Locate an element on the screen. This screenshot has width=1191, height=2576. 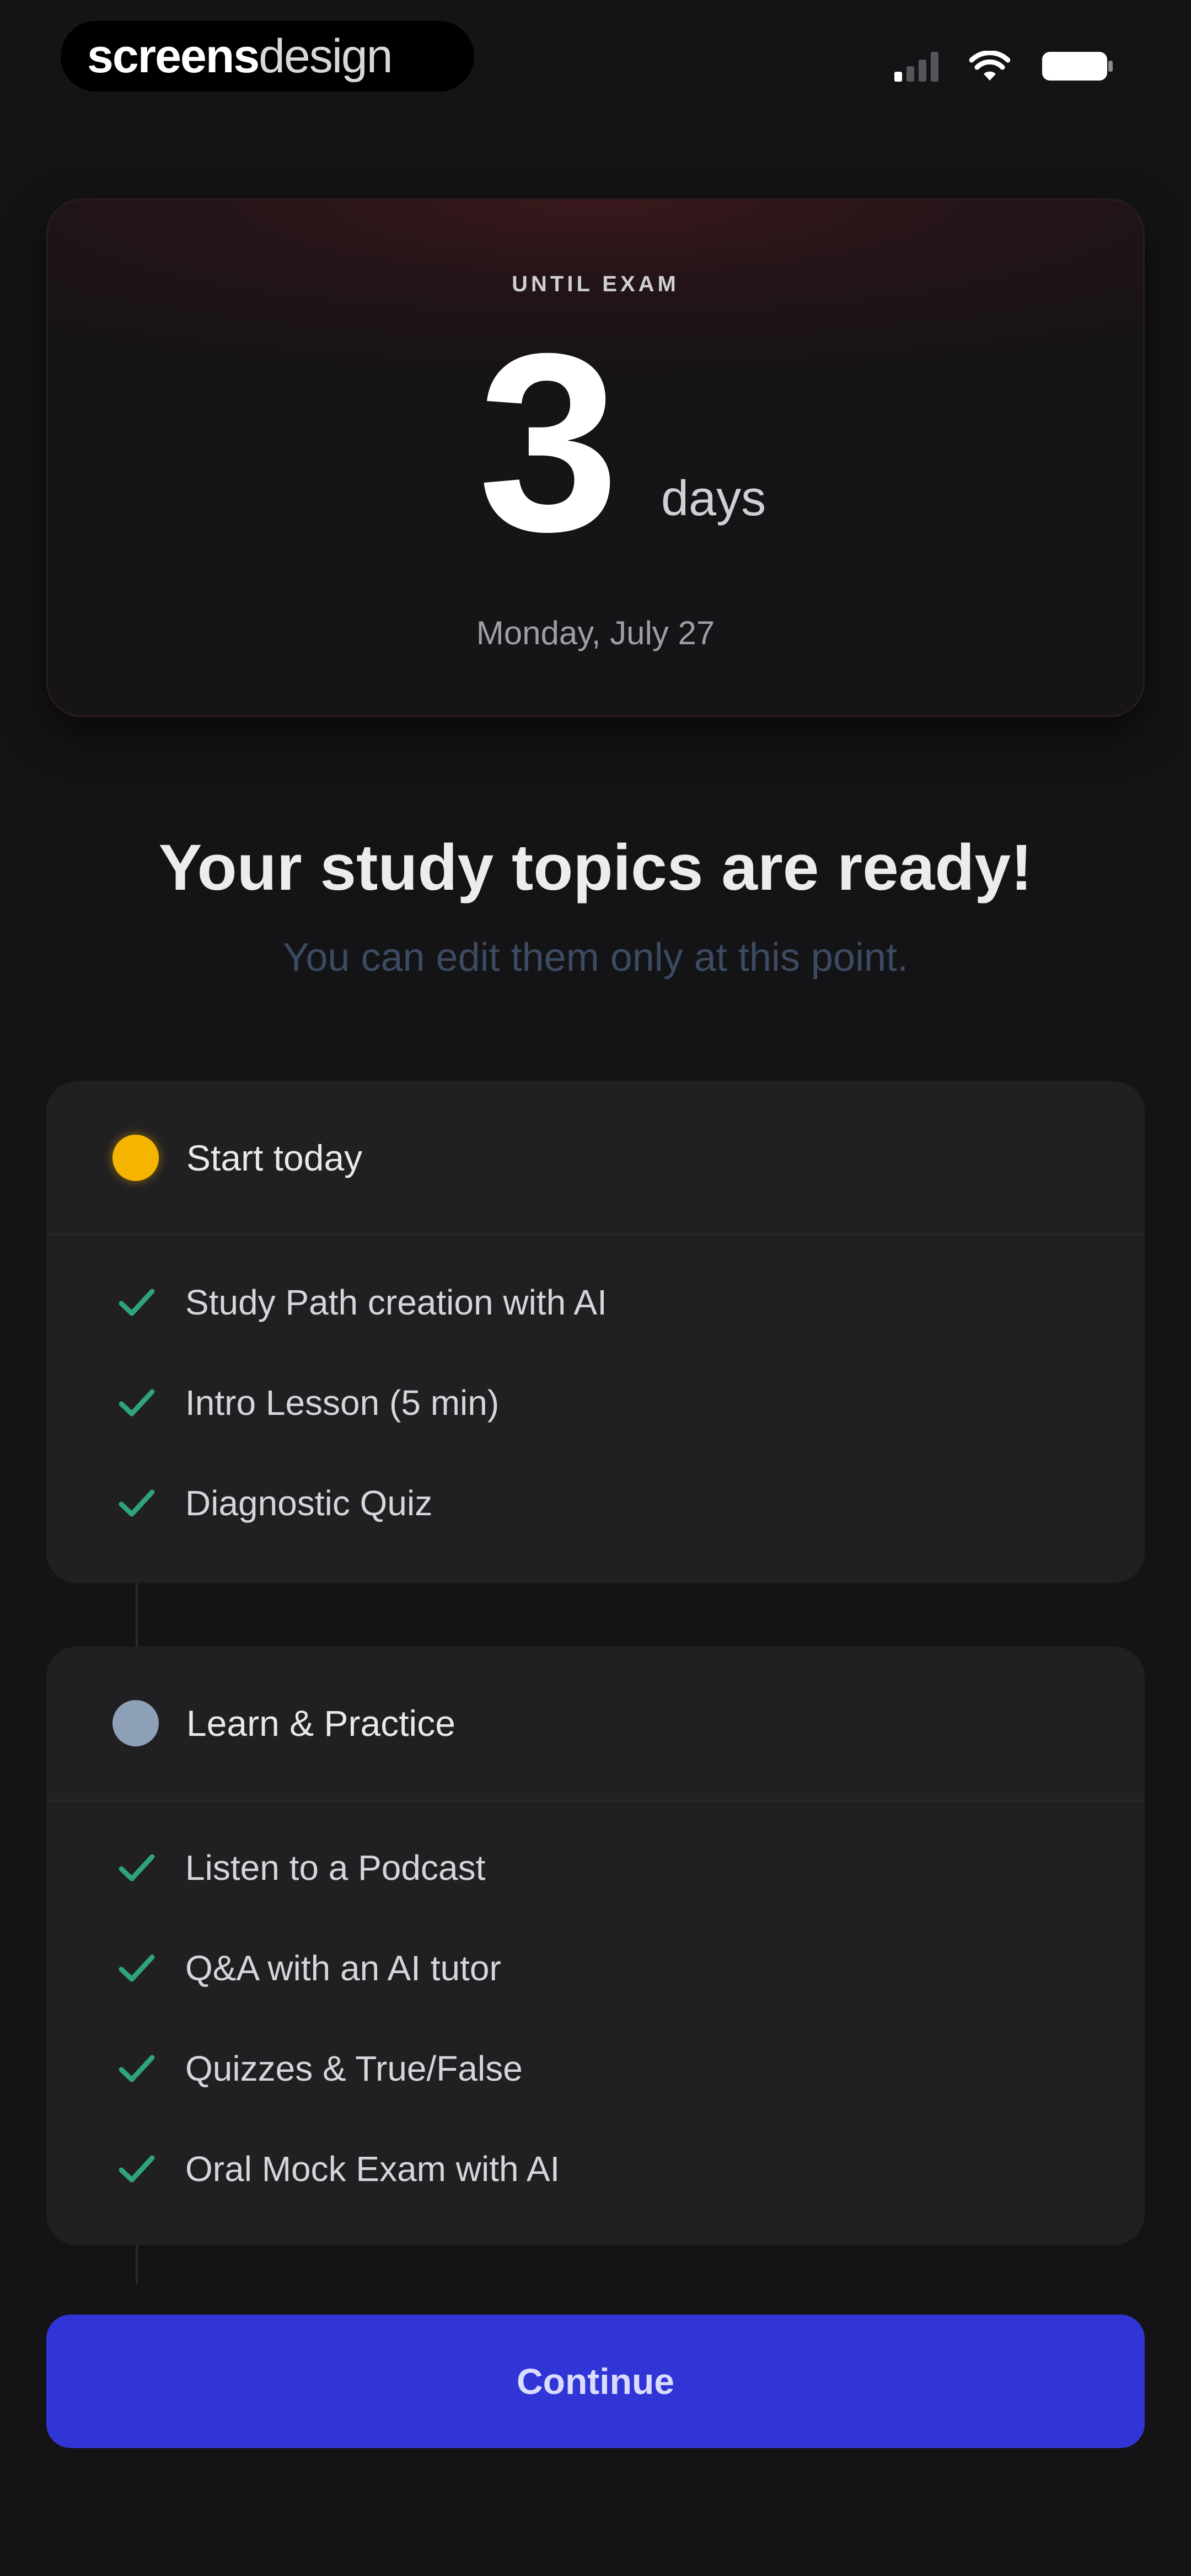
section-header: Start today is located at coordinates (595, 1158).